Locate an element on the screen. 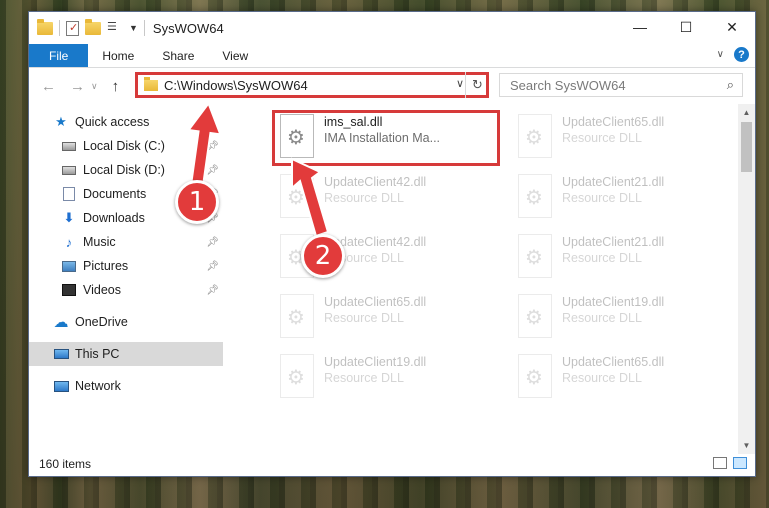 This screenshot has width=769, height=508. chevron-down-icon: ∨ is located at coordinates (460, 83).